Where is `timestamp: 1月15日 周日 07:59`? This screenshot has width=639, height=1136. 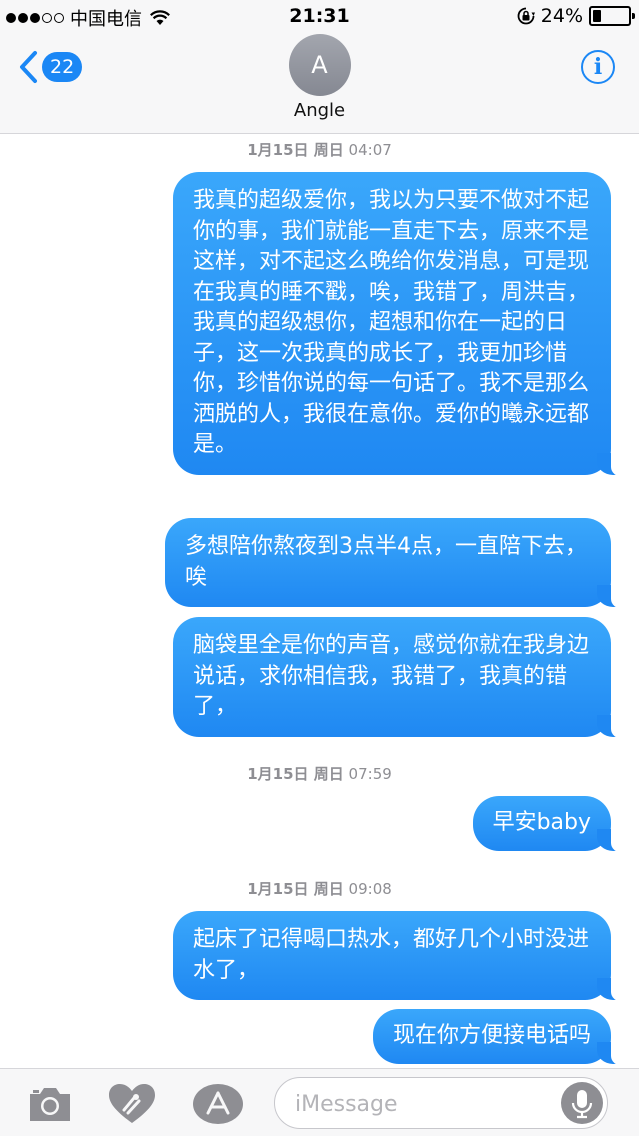 timestamp: 1月15日 周日 07:59 is located at coordinates (319, 773).